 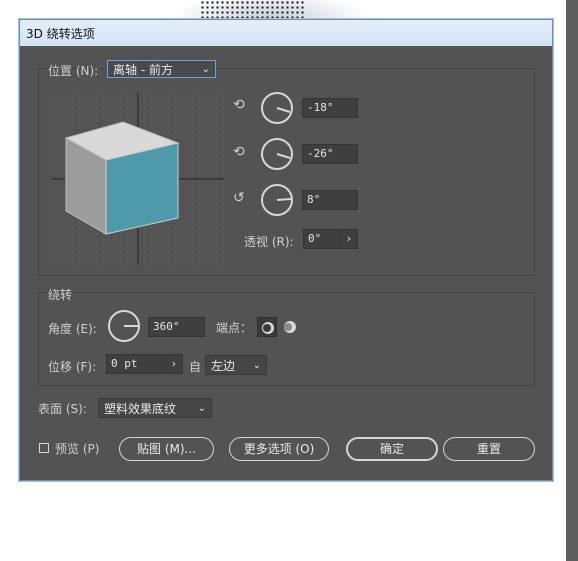 I want to click on cube-preview, so click(x=138, y=179).